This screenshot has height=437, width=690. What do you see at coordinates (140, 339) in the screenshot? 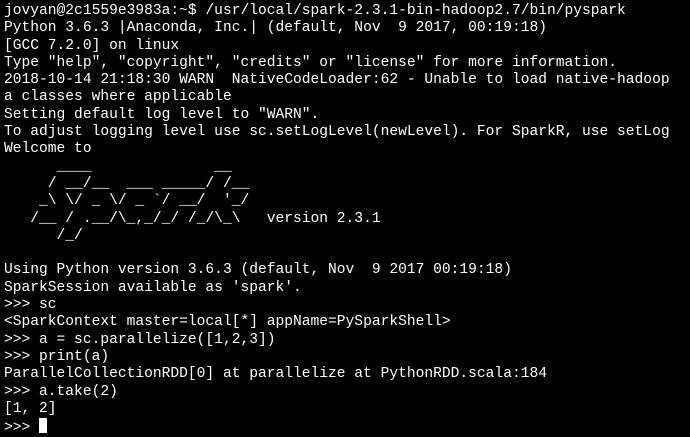
I see `repl-input-line: >>> a = sc.parallelize([1,2,3])` at bounding box center [140, 339].